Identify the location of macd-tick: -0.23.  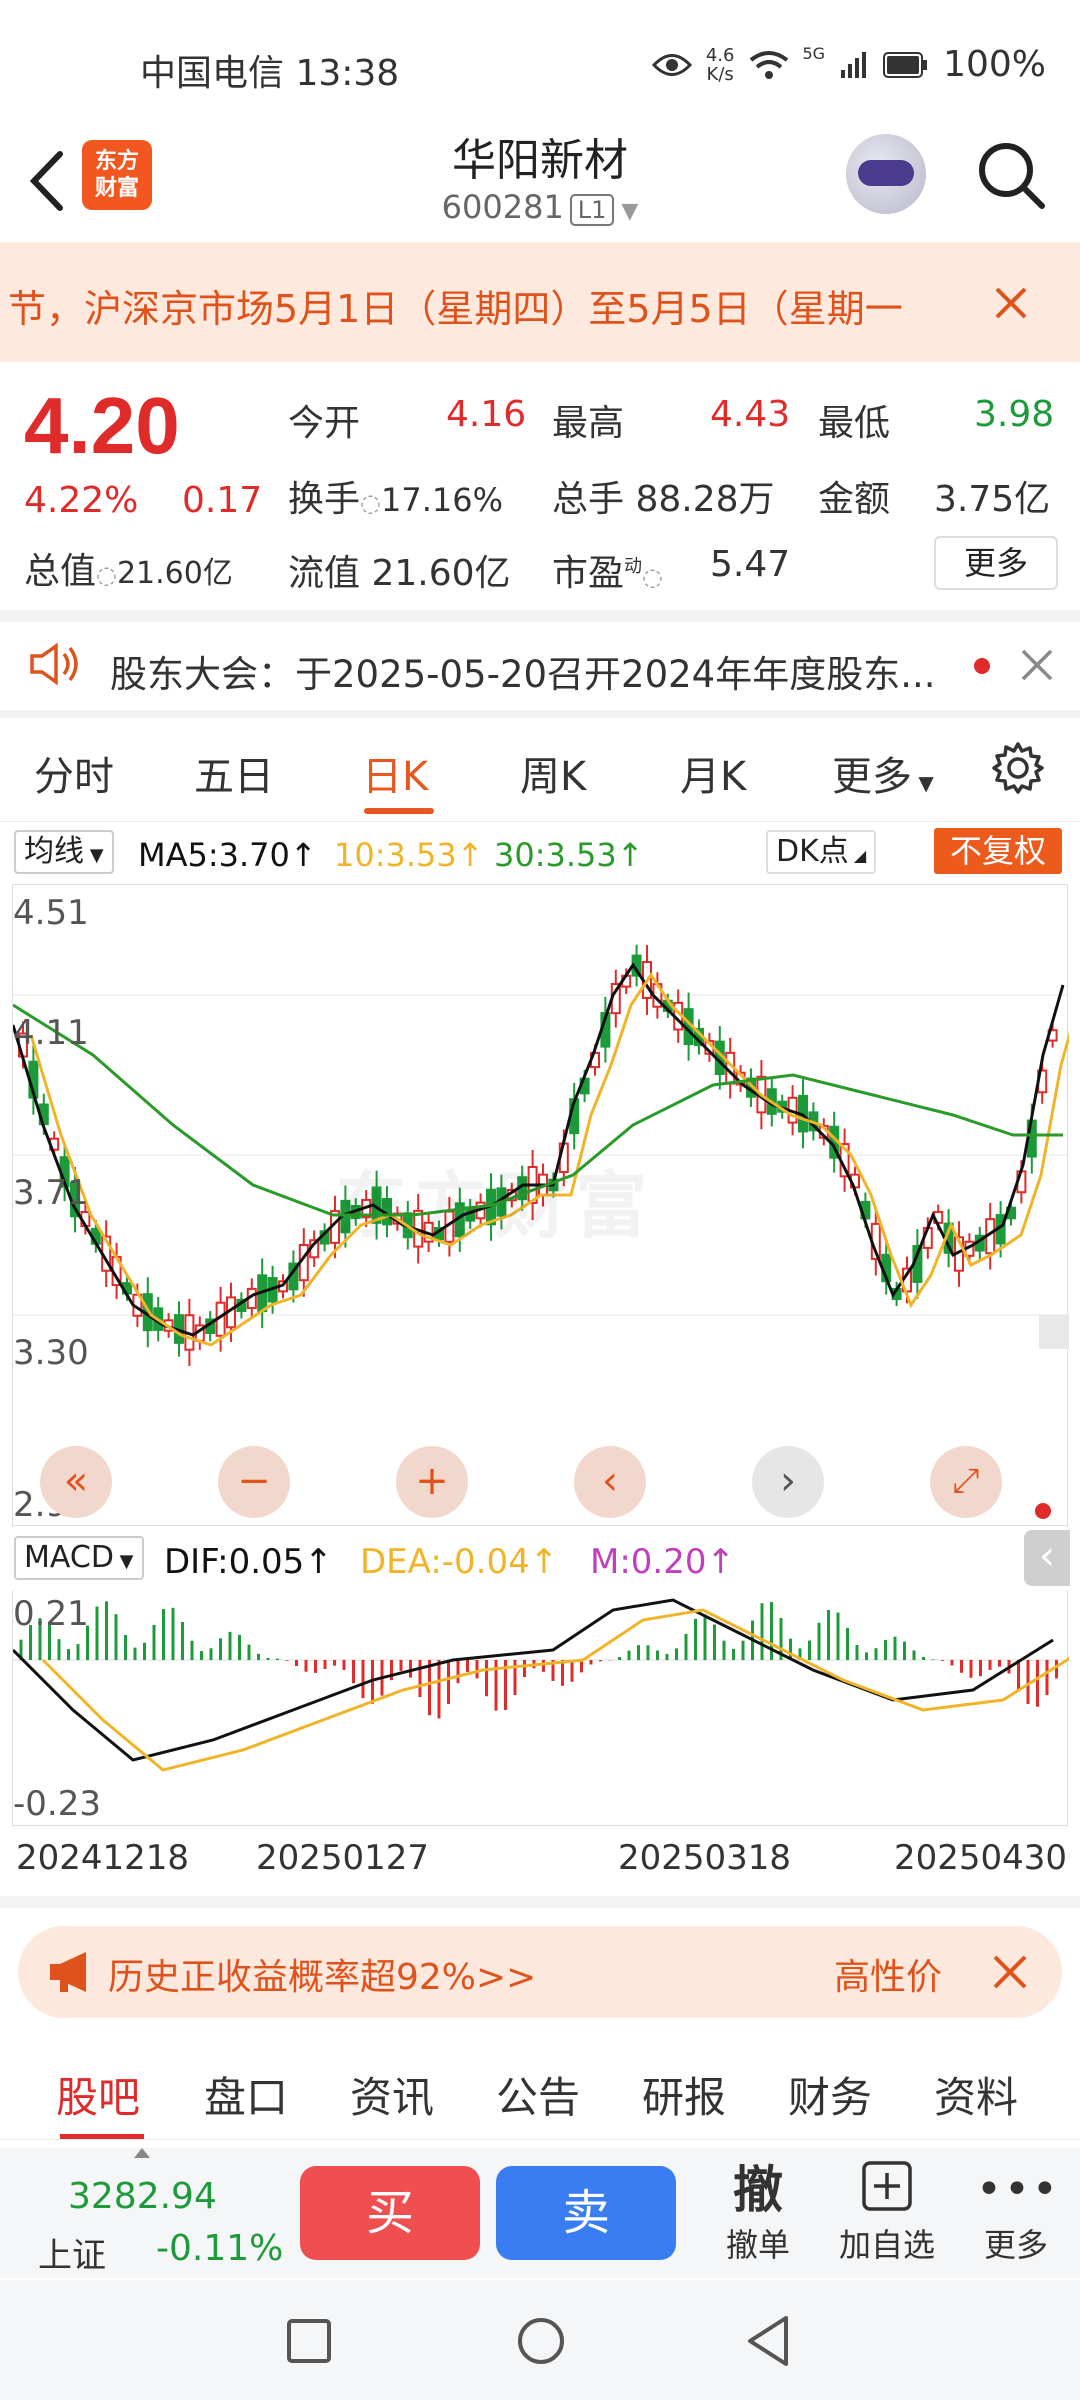
(57, 1804).